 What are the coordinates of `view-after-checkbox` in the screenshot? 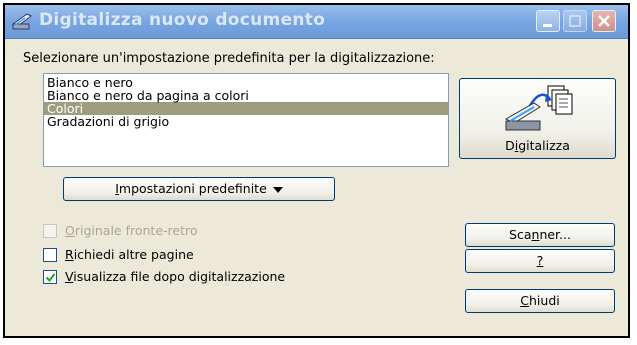 It's located at (50, 277).